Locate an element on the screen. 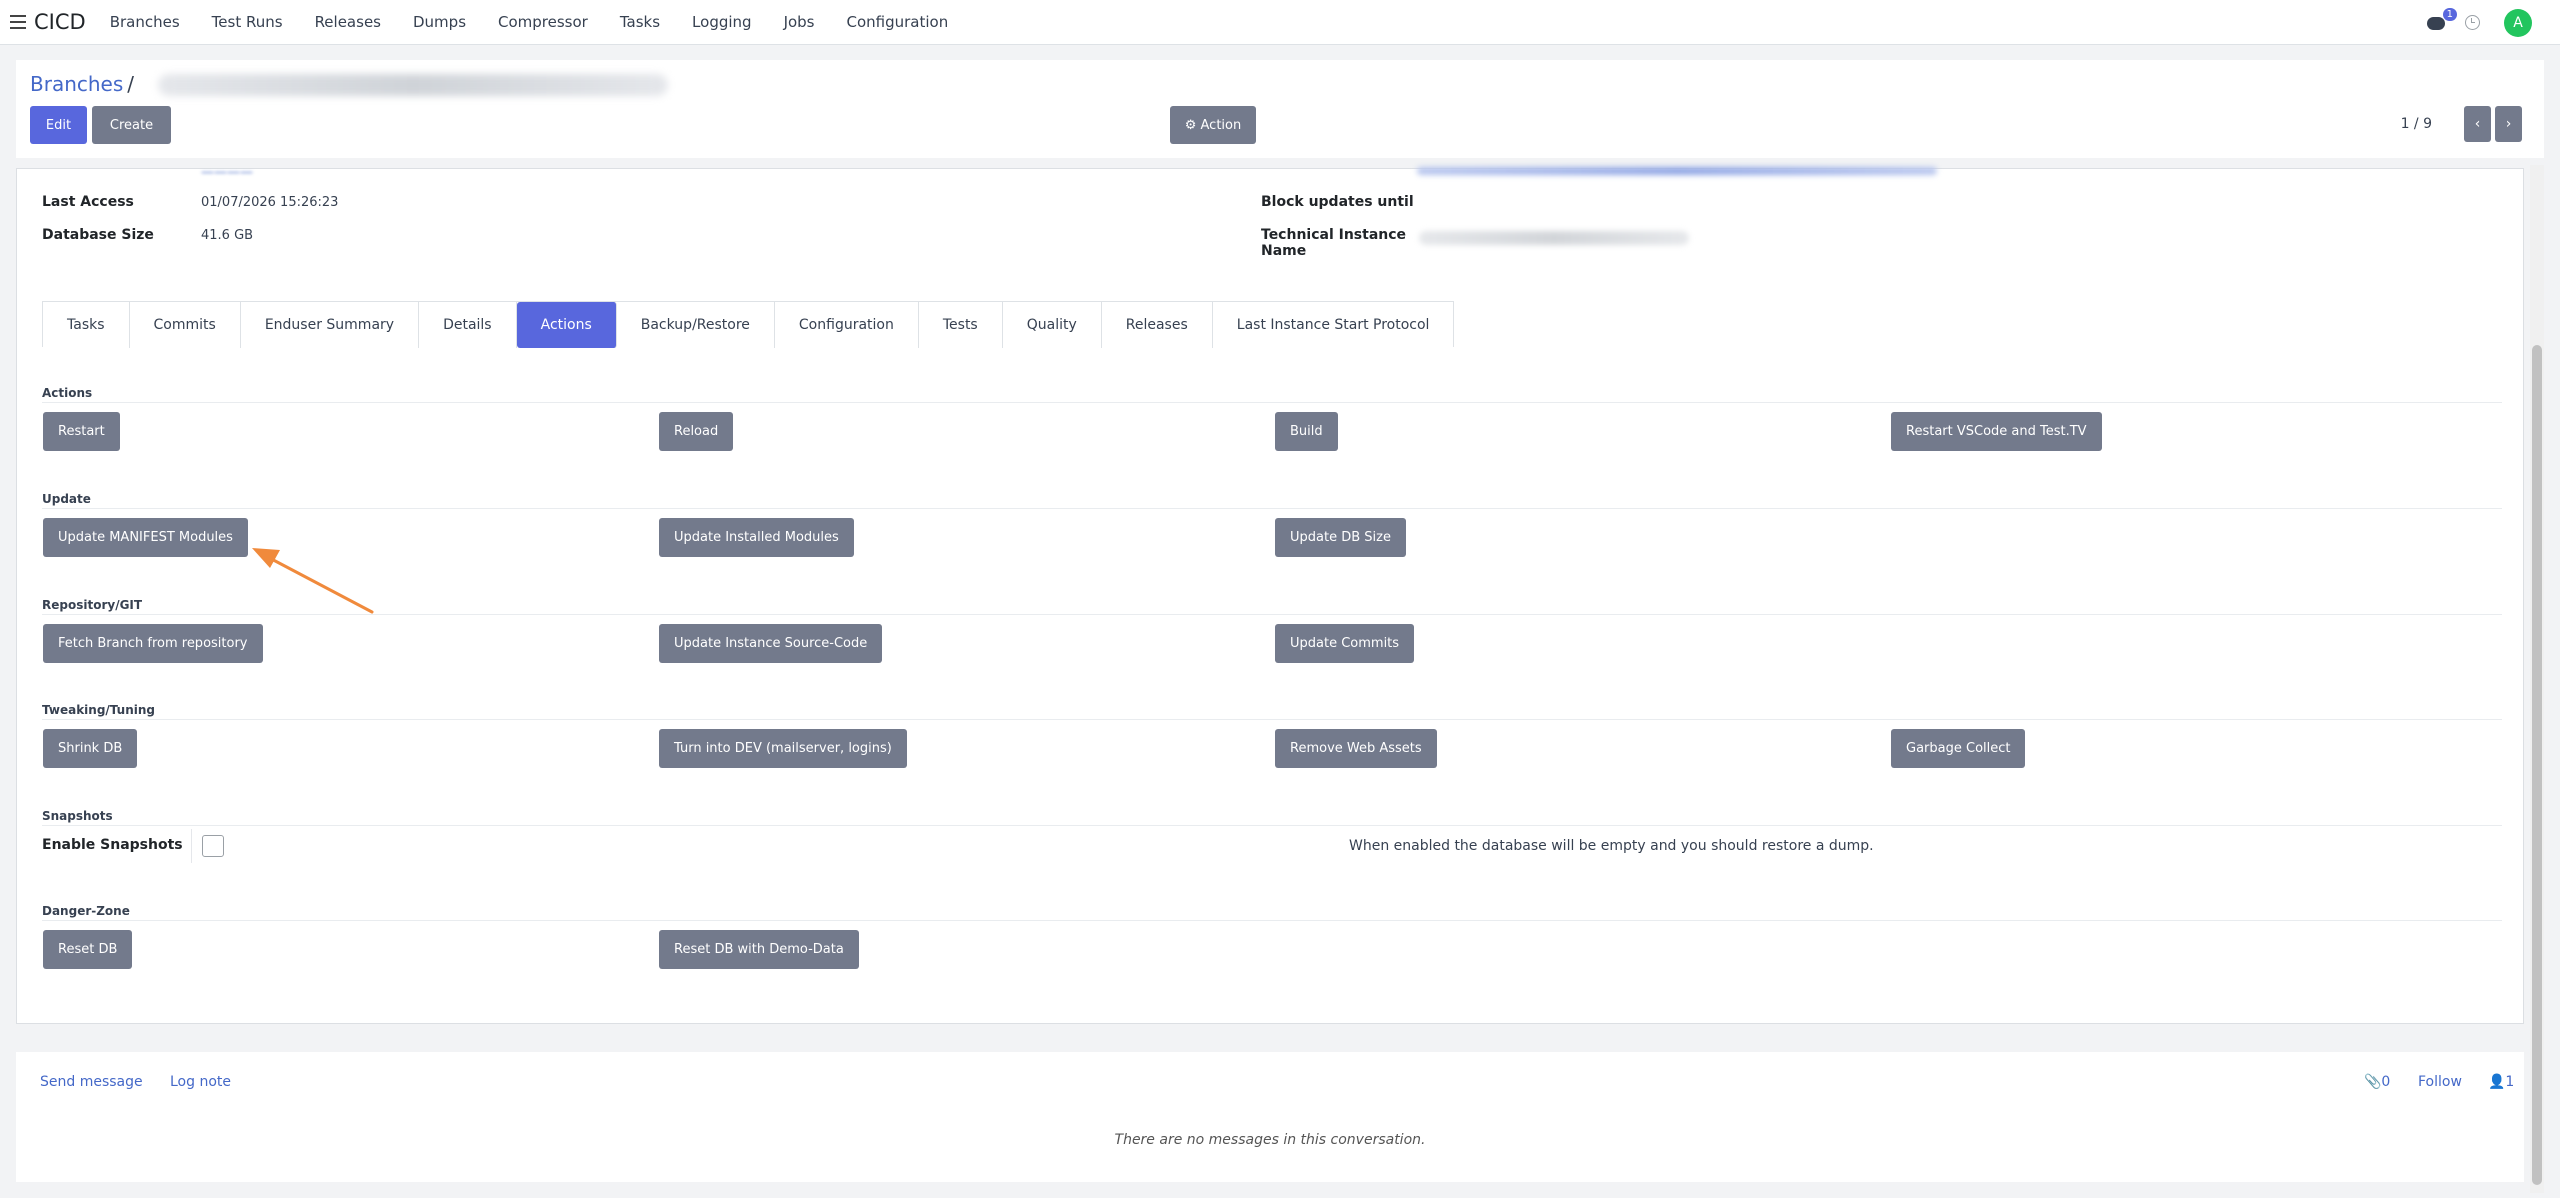 This screenshot has width=2560, height=1198. navbar-systray: 1 A is located at coordinates (2493, 22).